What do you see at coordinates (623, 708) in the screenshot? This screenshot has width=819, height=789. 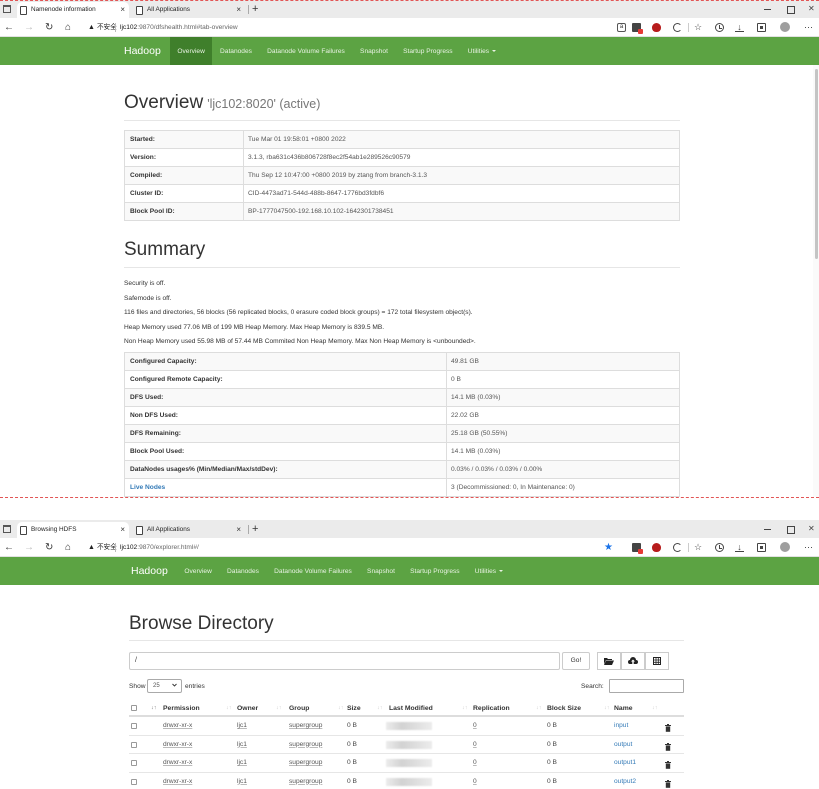 I see `column-header-name: Name` at bounding box center [623, 708].